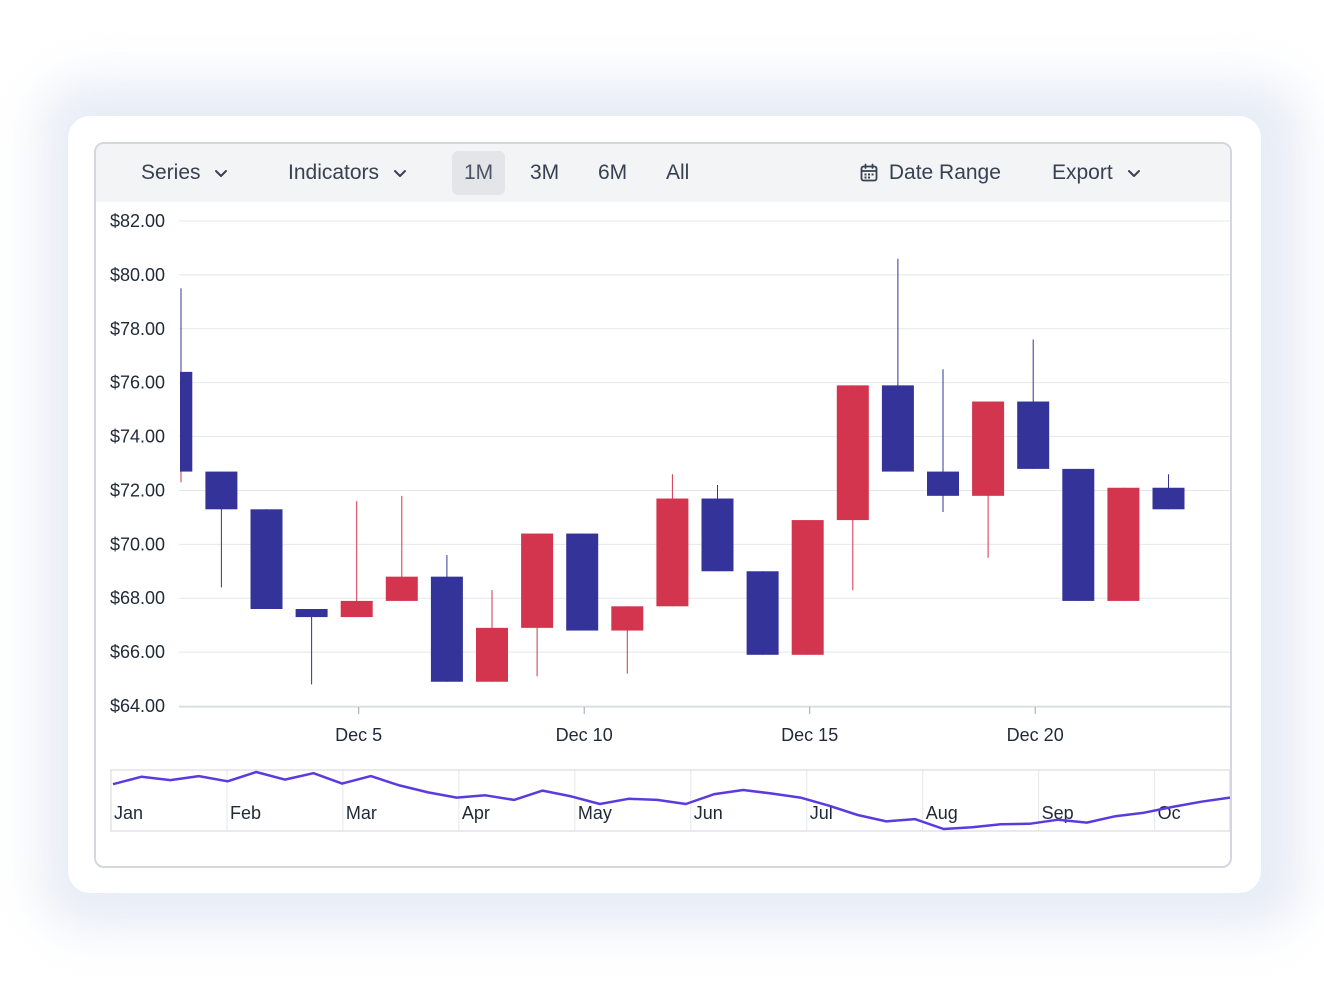  Describe the element at coordinates (670, 800) in the screenshot. I see `navigator: Jan Feb Mar Apr May Jun Jul Aug Sep Oc` at that location.